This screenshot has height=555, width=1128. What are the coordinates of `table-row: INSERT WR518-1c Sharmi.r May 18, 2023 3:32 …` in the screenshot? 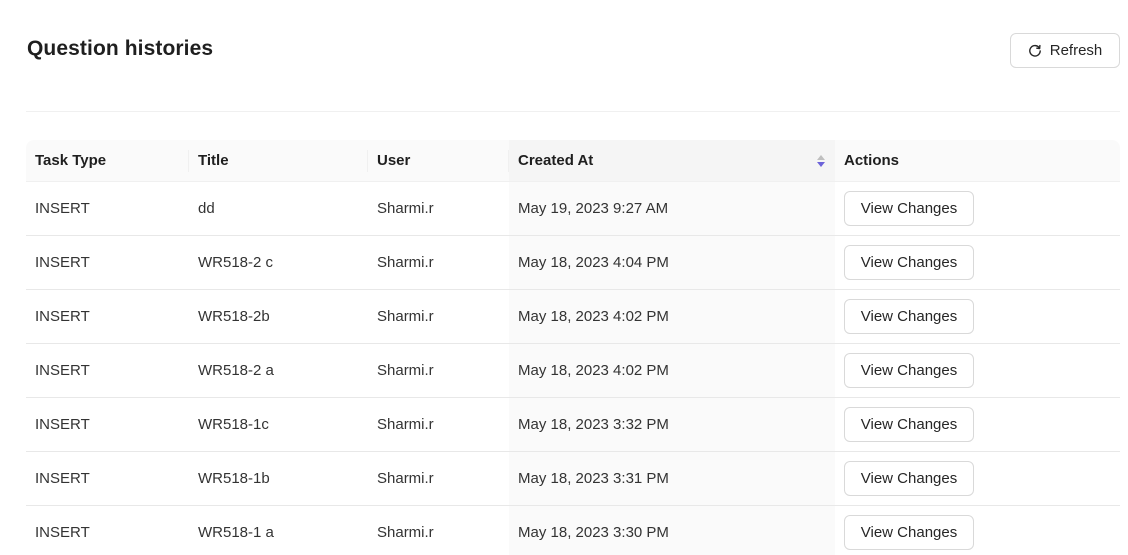 It's located at (573, 425).